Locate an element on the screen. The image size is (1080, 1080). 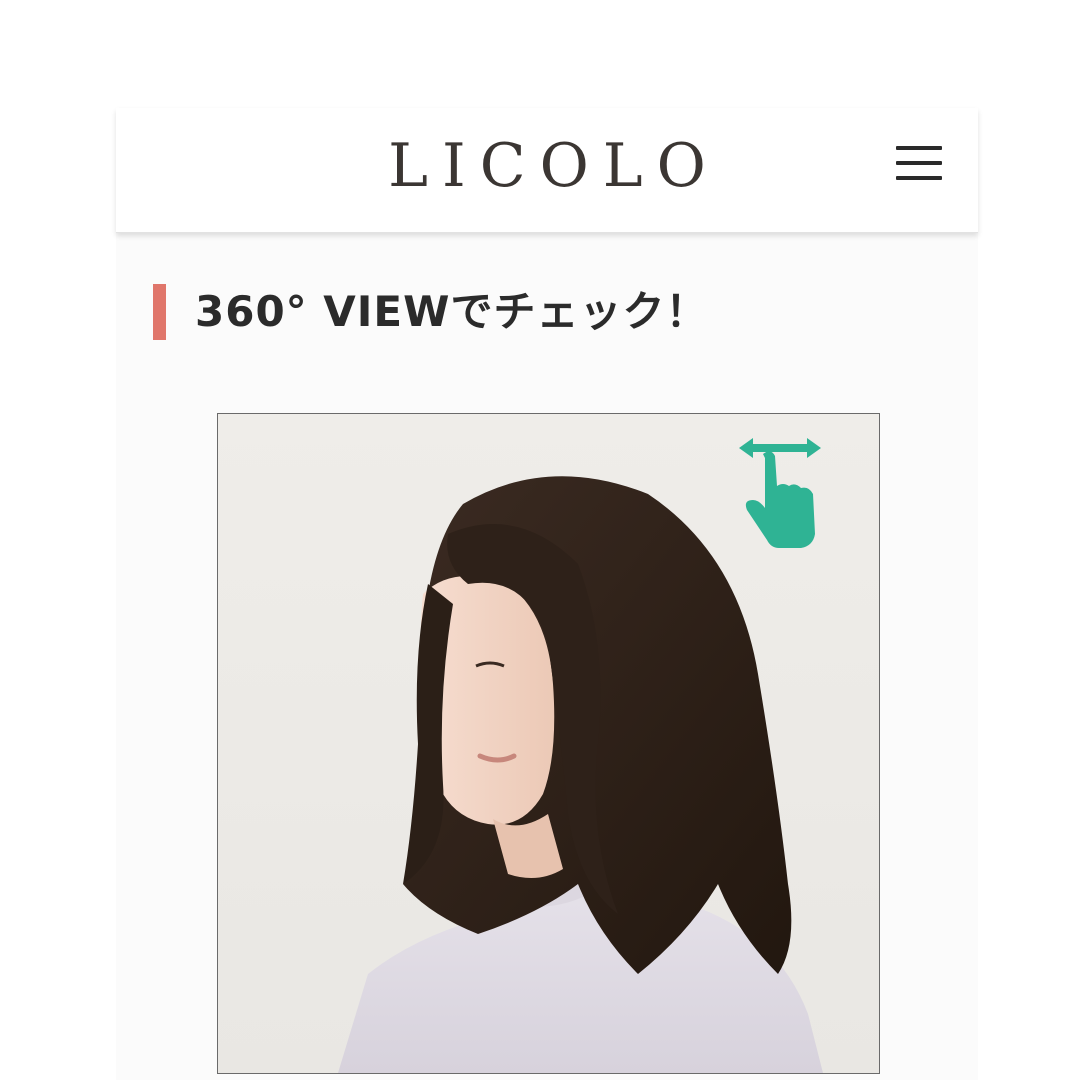
swipe-left-right-hand-icon is located at coordinates (780, 493).